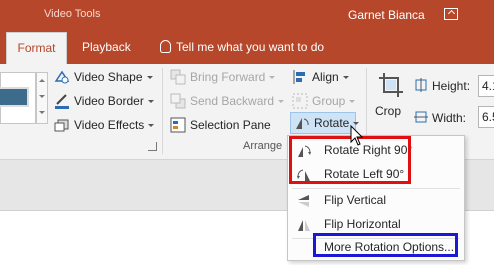 This screenshot has height=265, width=494. Describe the element at coordinates (62, 77) in the screenshot. I see `video-shape-icon` at that location.